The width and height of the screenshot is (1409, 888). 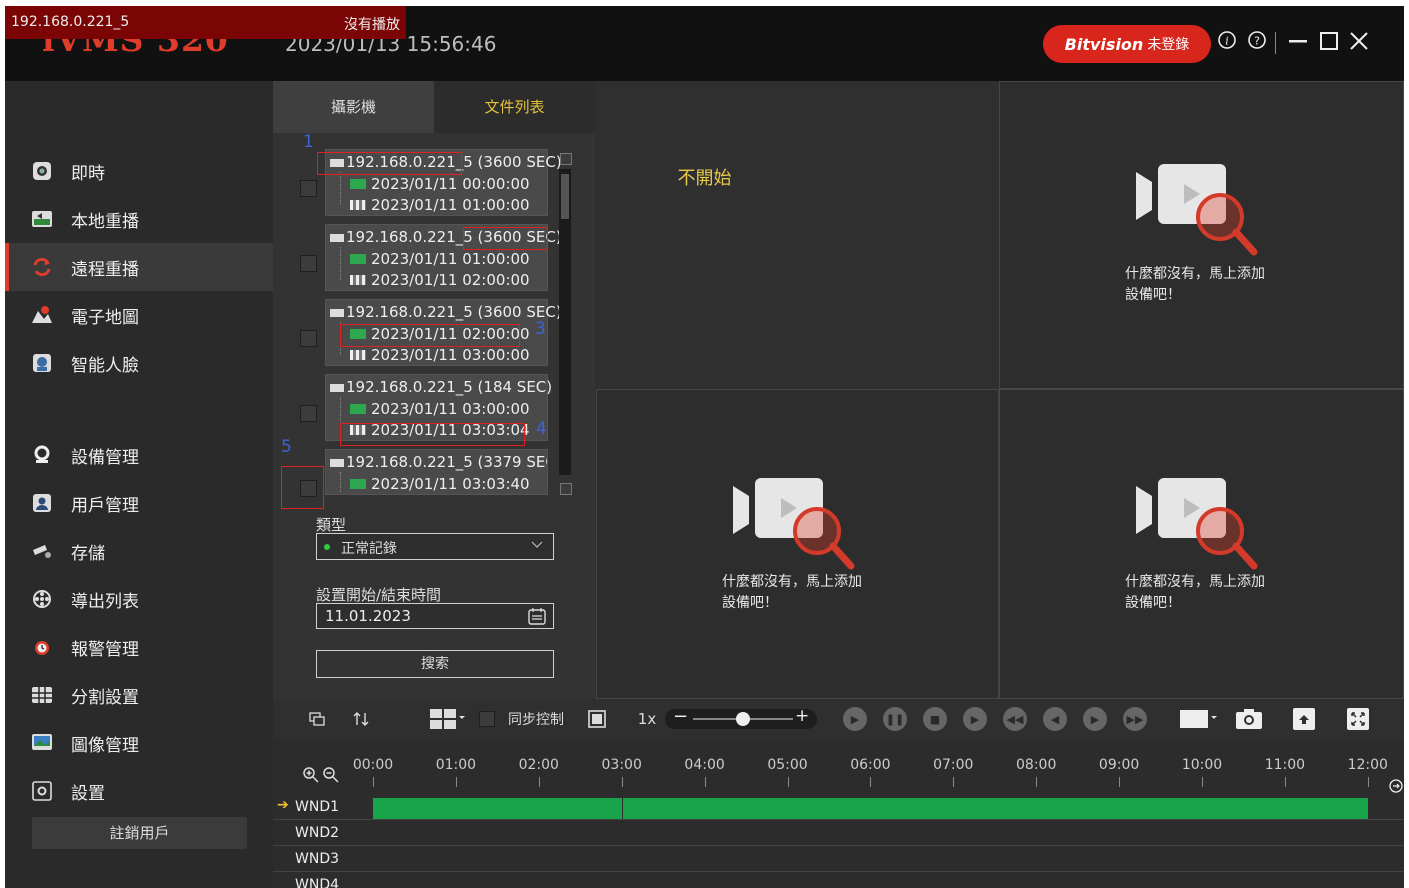 I want to click on date-field: 11.01.2023, so click(x=435, y=616).